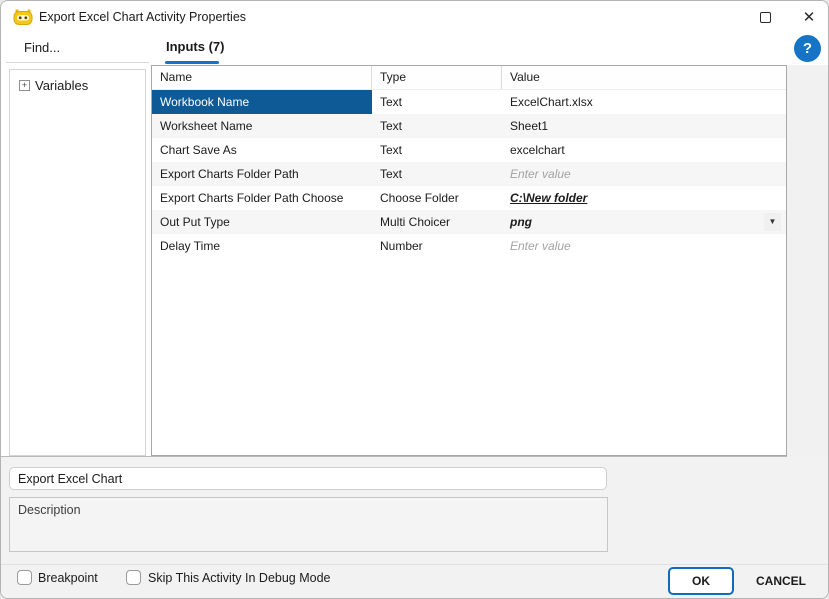  Describe the element at coordinates (77, 62) in the screenshot. I see `find-underline` at that location.